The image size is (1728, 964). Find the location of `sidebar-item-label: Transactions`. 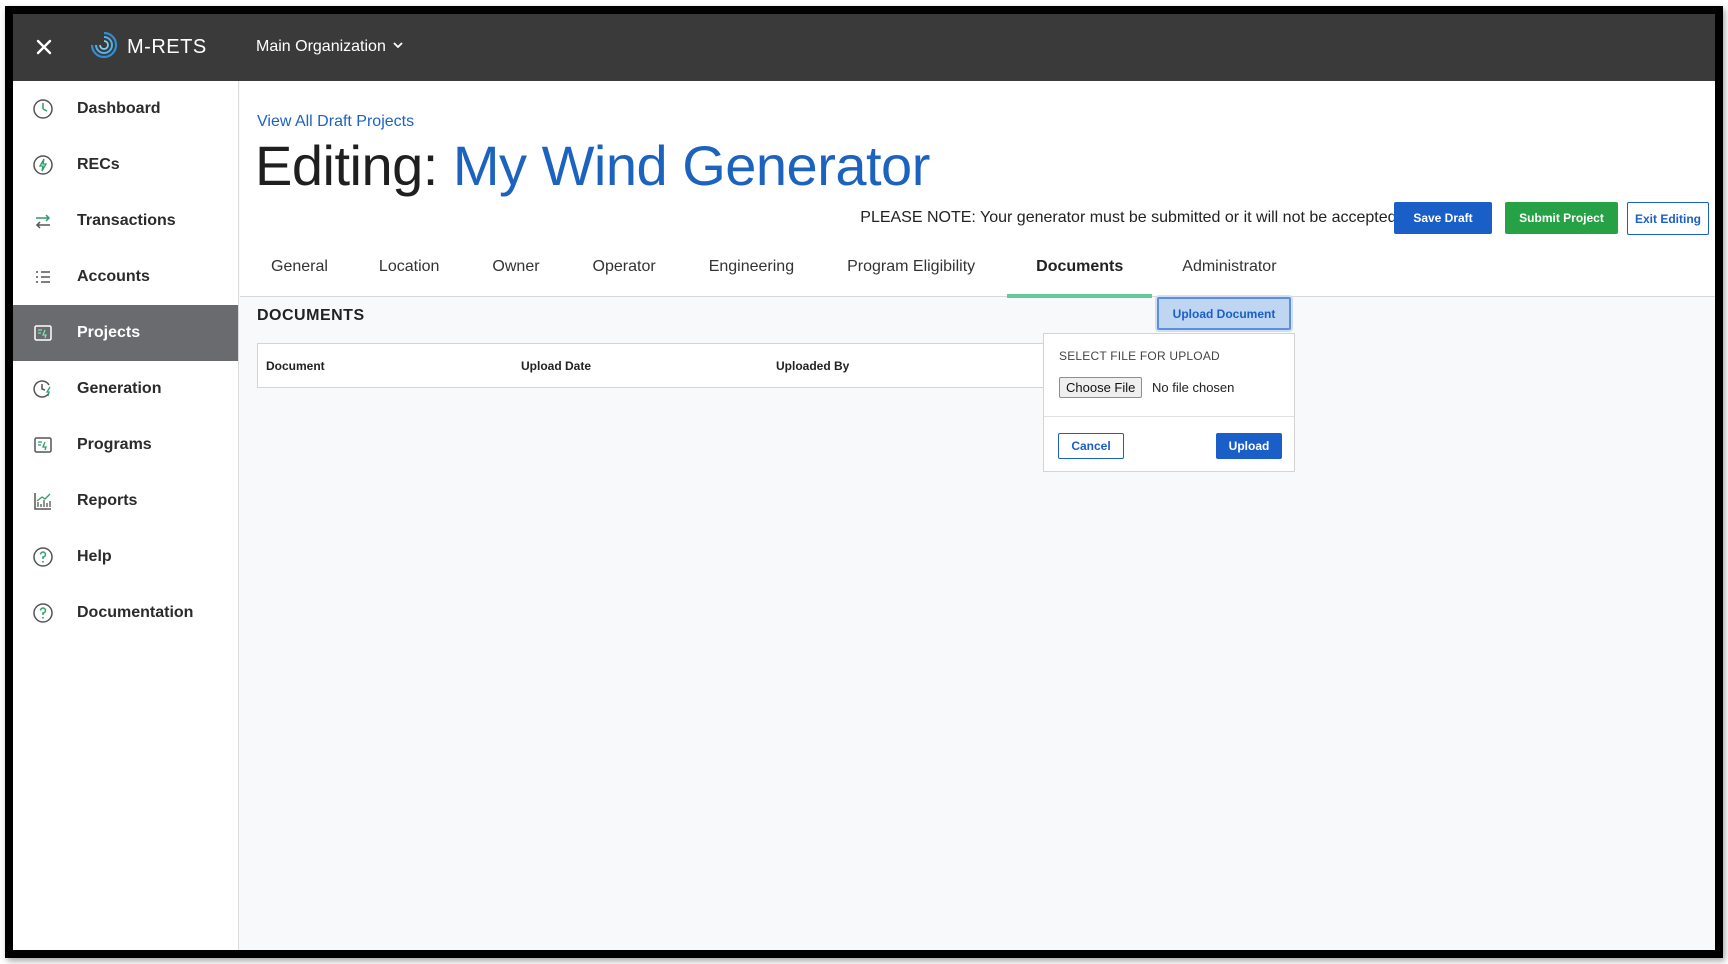

sidebar-item-label: Transactions is located at coordinates (126, 220).